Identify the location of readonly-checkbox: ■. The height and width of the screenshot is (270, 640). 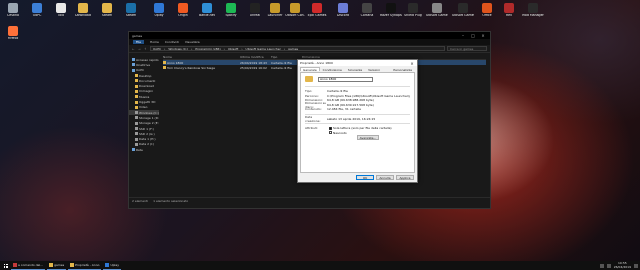
(330, 128).